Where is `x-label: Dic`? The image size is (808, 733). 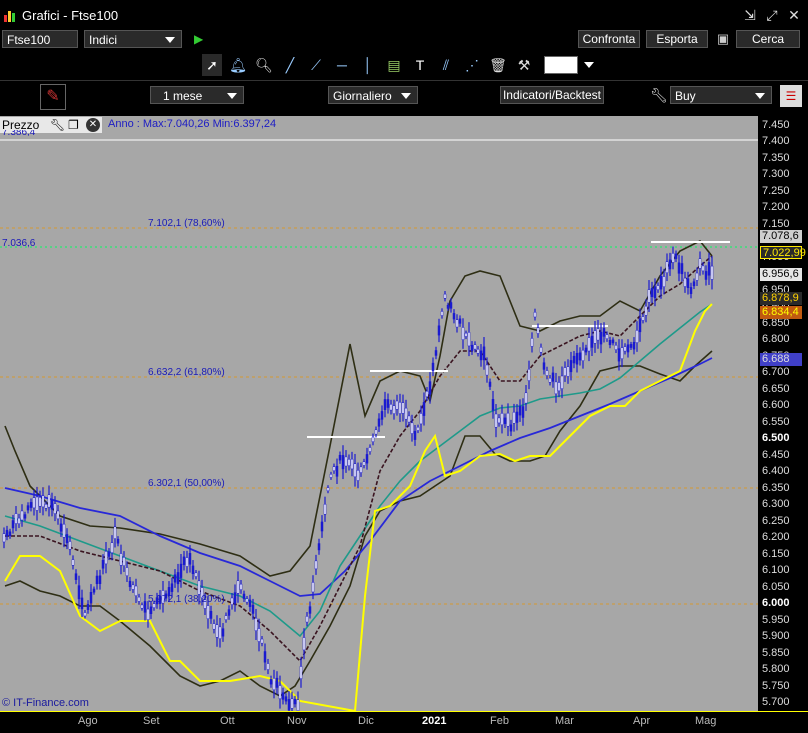 x-label: Dic is located at coordinates (366, 721).